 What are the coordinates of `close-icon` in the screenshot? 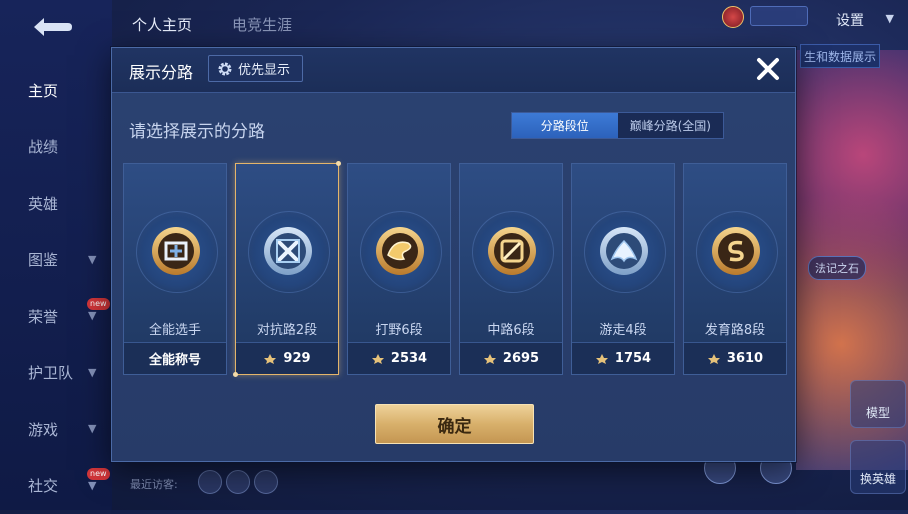 It's located at (768, 69).